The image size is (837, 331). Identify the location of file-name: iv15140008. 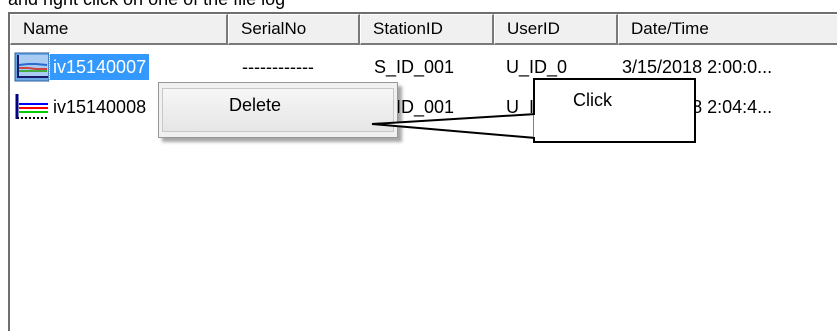
(99, 107).